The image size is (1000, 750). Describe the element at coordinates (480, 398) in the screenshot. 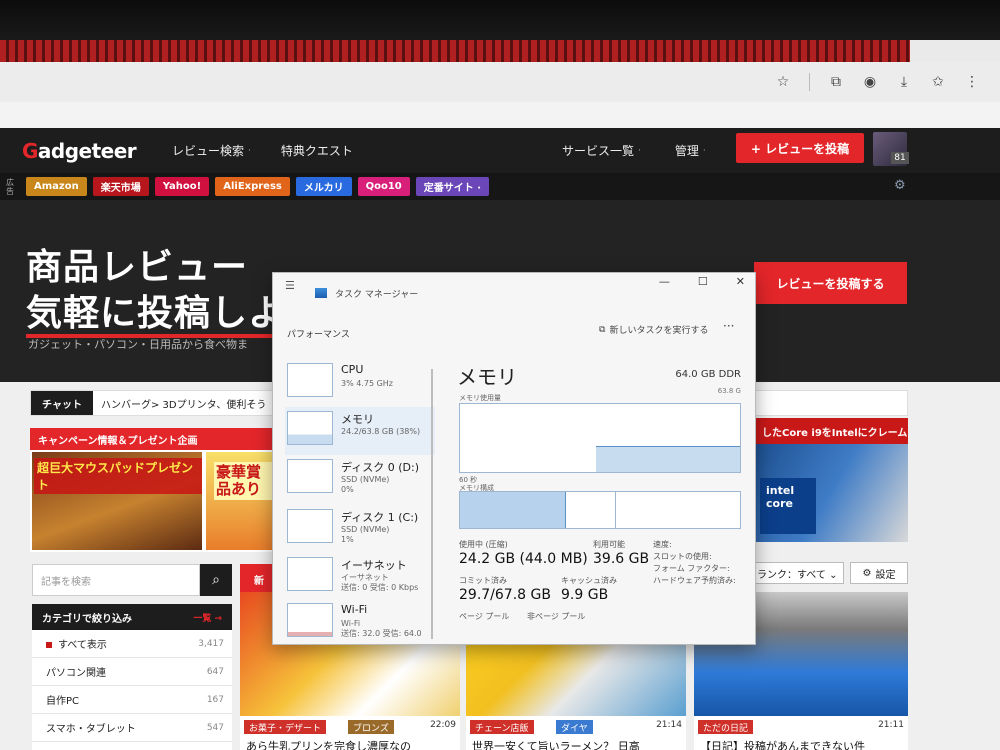

I see `usage-graph-label: メモリ使用量` at that location.